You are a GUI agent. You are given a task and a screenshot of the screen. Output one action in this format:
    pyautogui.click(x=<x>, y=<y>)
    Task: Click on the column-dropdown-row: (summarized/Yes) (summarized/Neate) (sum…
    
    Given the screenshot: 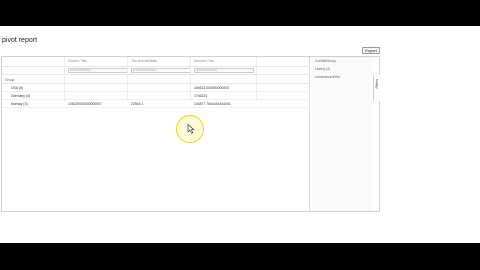 What is the action you would take?
    pyautogui.click(x=156, y=71)
    